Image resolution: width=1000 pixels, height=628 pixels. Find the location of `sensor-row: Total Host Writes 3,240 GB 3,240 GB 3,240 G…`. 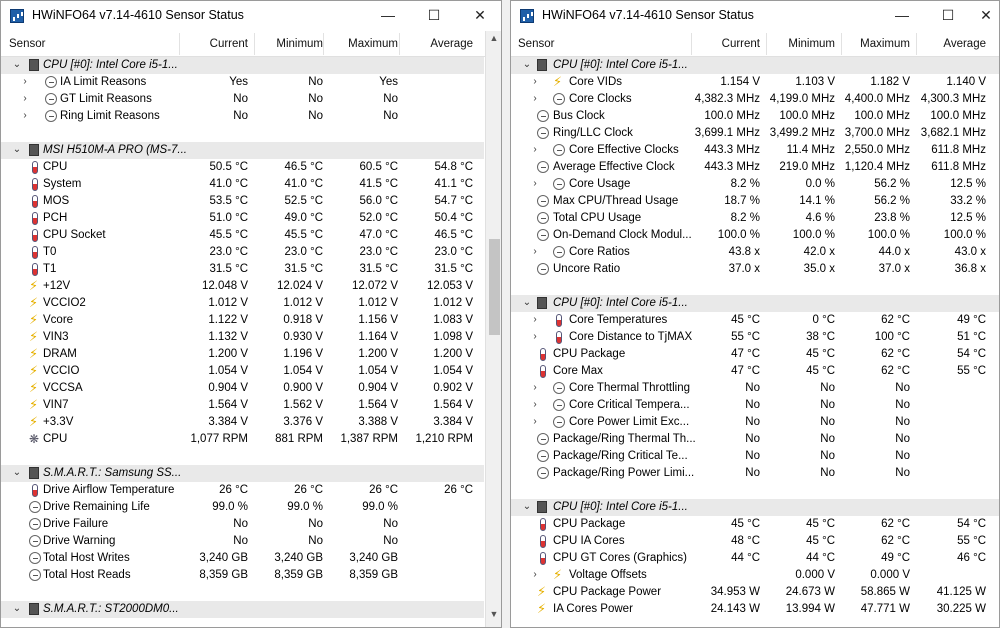

sensor-row: Total Host Writes 3,240 GB 3,240 GB 3,240 G… is located at coordinates (242, 558).